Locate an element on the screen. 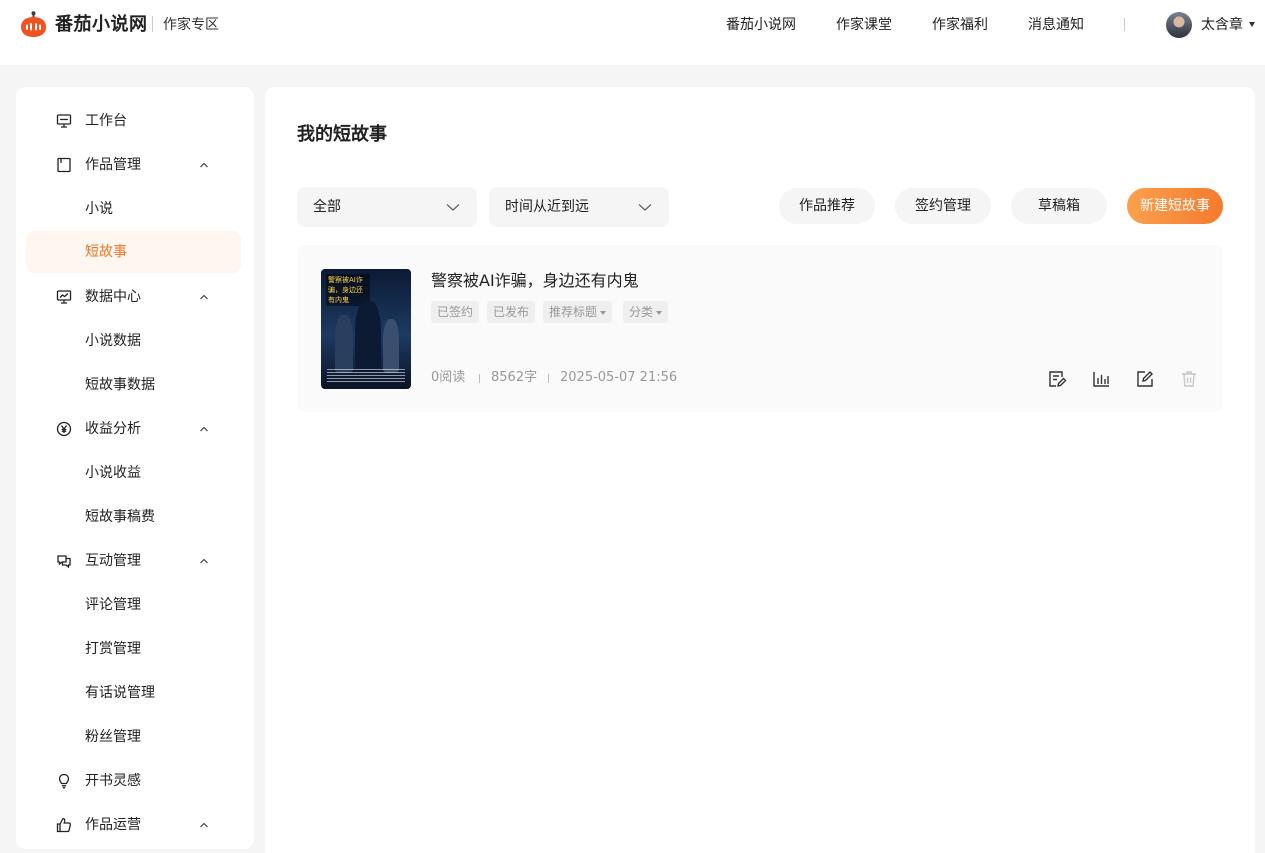 The image size is (1265, 853). edit-document-icon is located at coordinates (1057, 379).